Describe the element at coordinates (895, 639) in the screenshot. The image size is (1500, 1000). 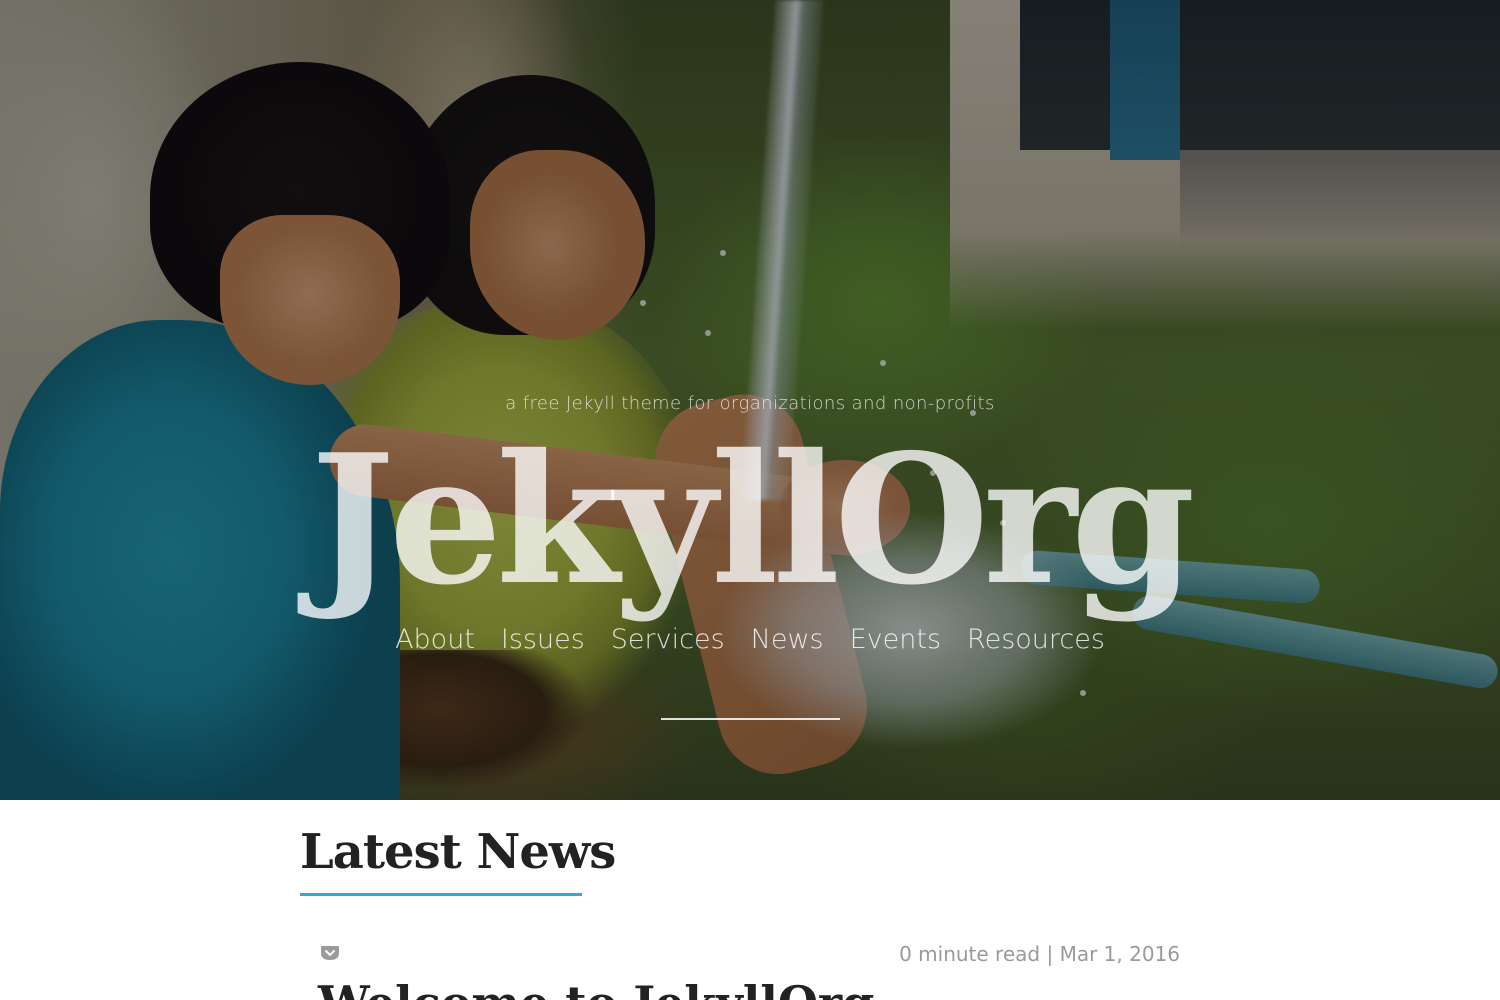
I see `nav-item-events: Events` at that location.